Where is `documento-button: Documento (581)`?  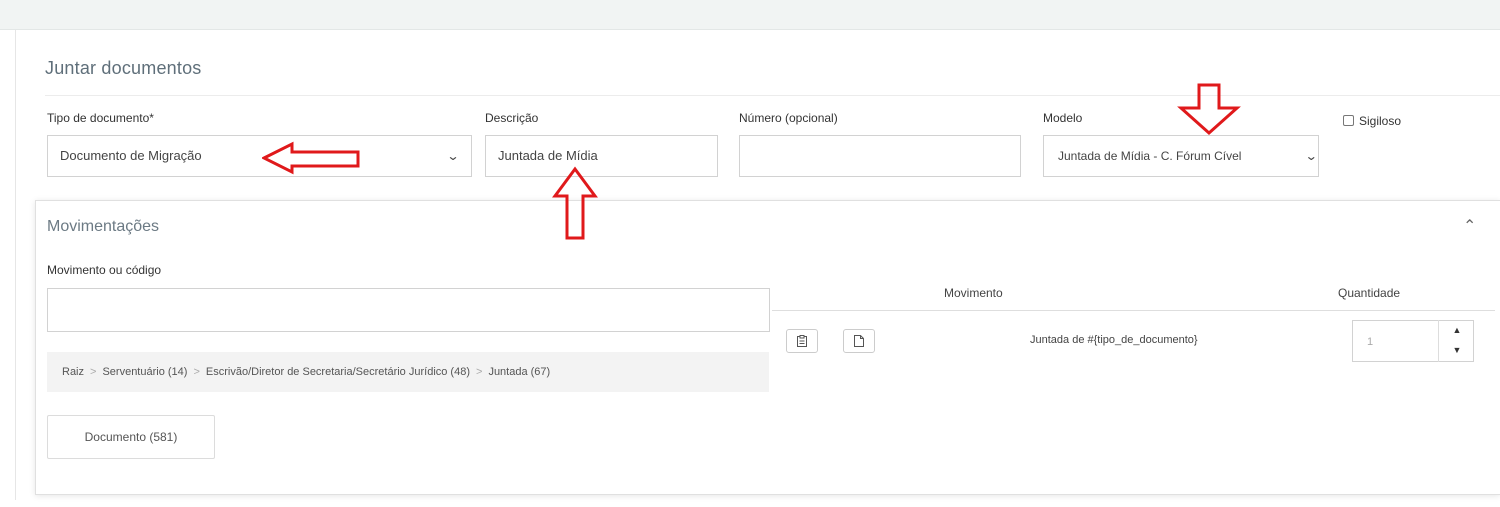
documento-button: Documento (581) is located at coordinates (131, 437).